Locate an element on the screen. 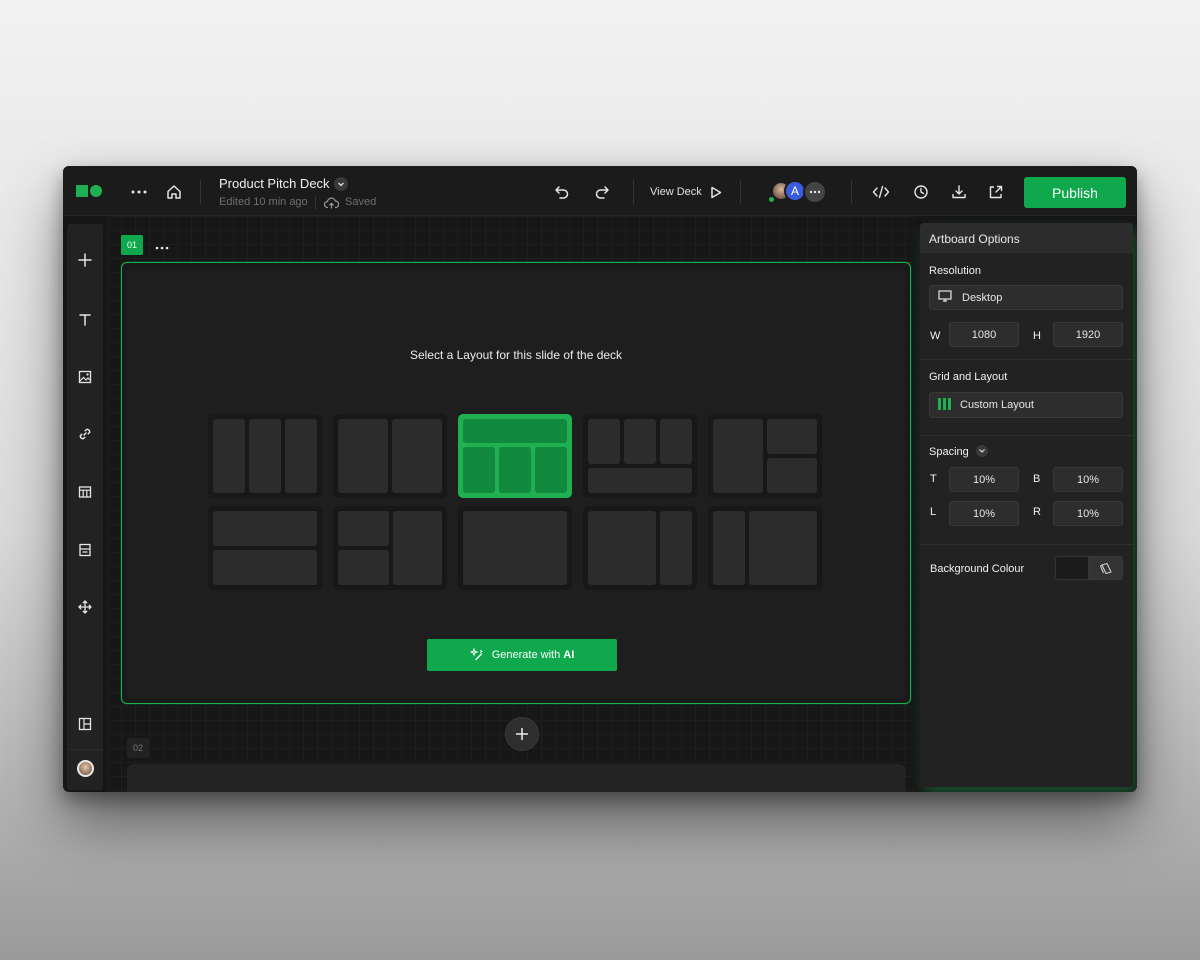 The height and width of the screenshot is (960, 1200). width-label: W is located at coordinates (935, 336).